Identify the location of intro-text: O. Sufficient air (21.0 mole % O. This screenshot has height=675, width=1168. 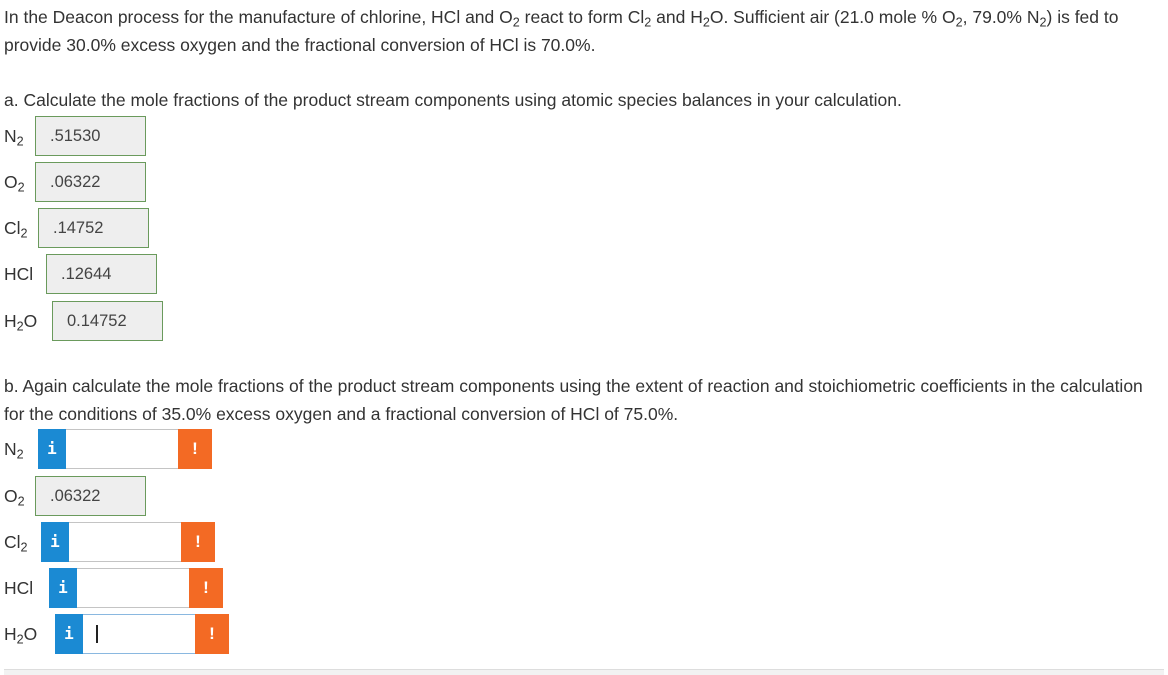
(832, 17).